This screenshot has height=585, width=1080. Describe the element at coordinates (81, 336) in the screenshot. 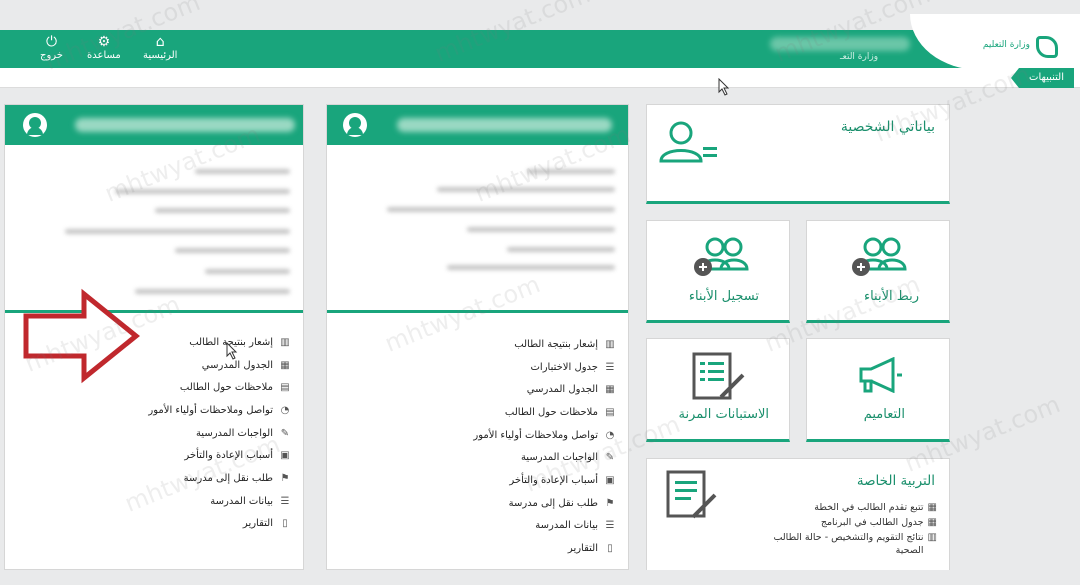

I see `red-arrow-annotation` at that location.